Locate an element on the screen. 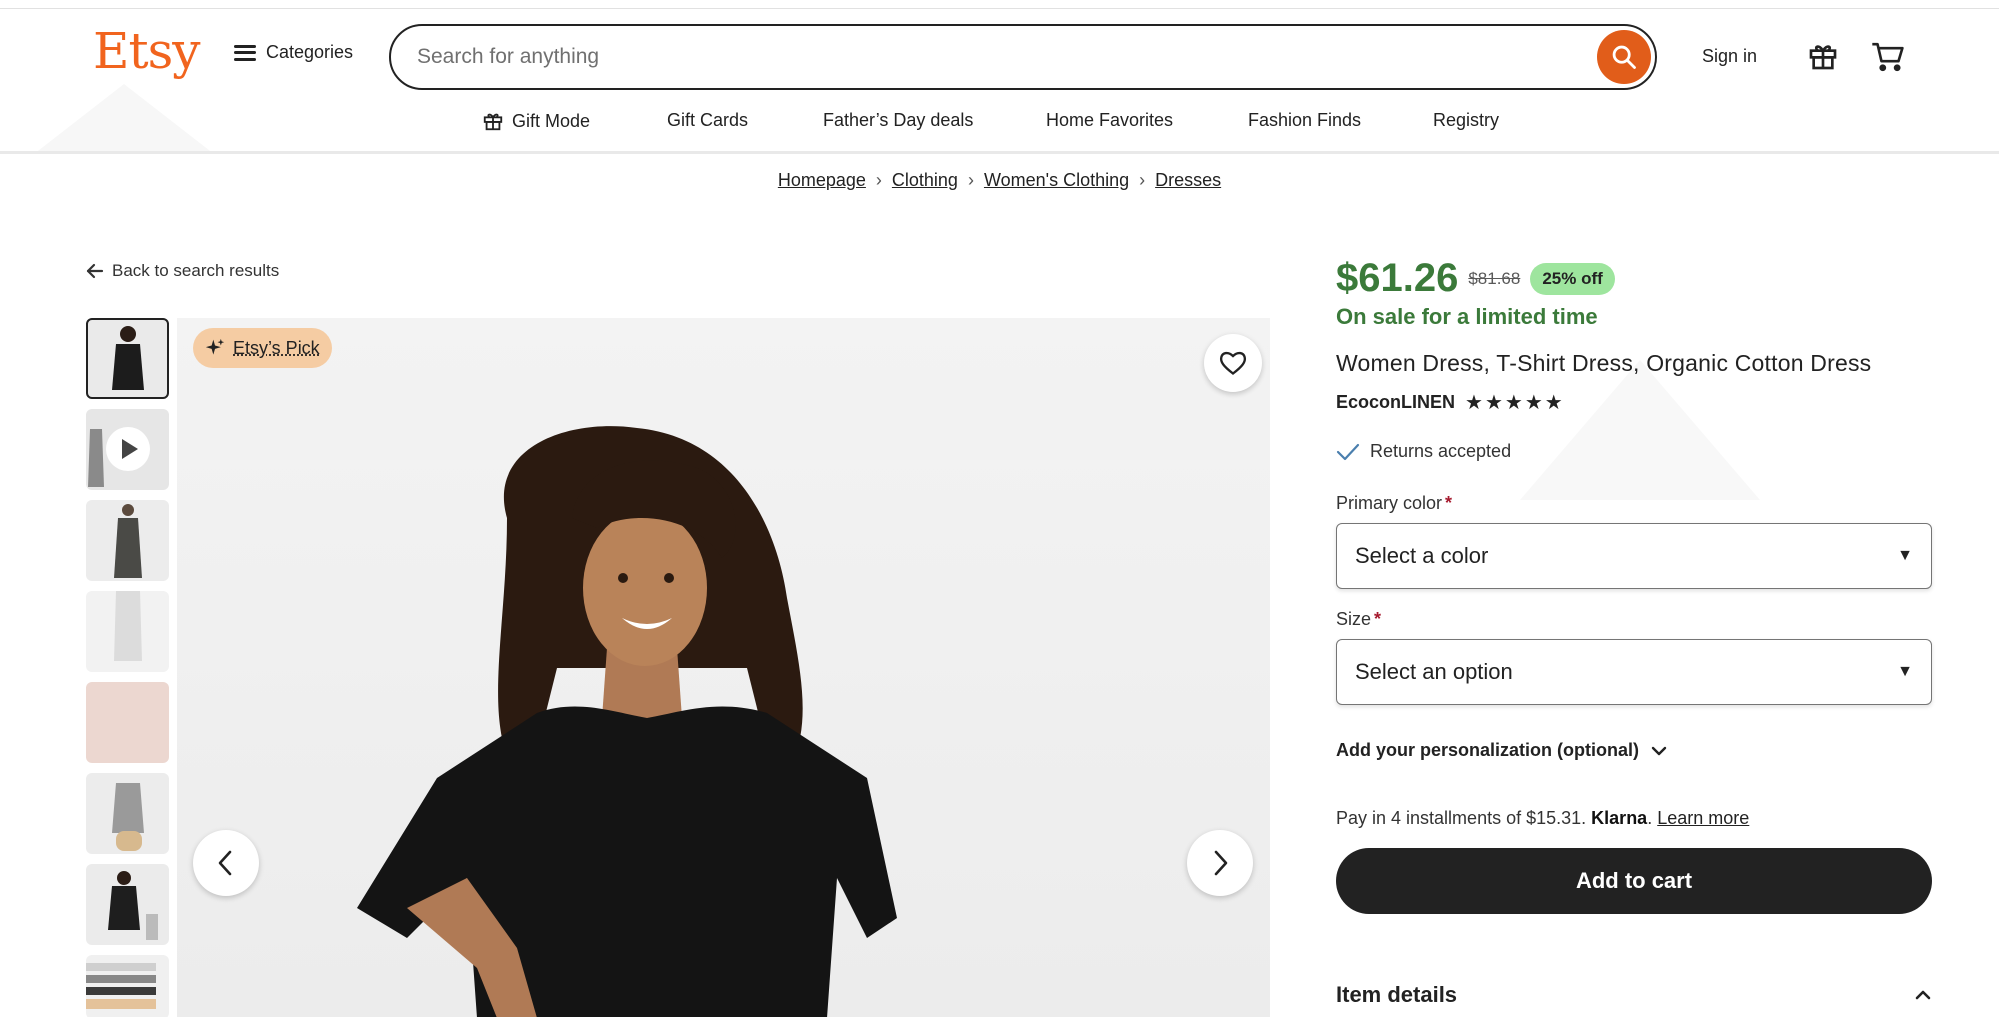  chevron-left-icon is located at coordinates (226, 863).